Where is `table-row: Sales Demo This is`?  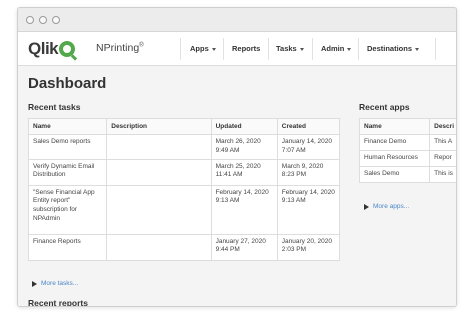 table-row: Sales Demo This is is located at coordinates (407, 174).